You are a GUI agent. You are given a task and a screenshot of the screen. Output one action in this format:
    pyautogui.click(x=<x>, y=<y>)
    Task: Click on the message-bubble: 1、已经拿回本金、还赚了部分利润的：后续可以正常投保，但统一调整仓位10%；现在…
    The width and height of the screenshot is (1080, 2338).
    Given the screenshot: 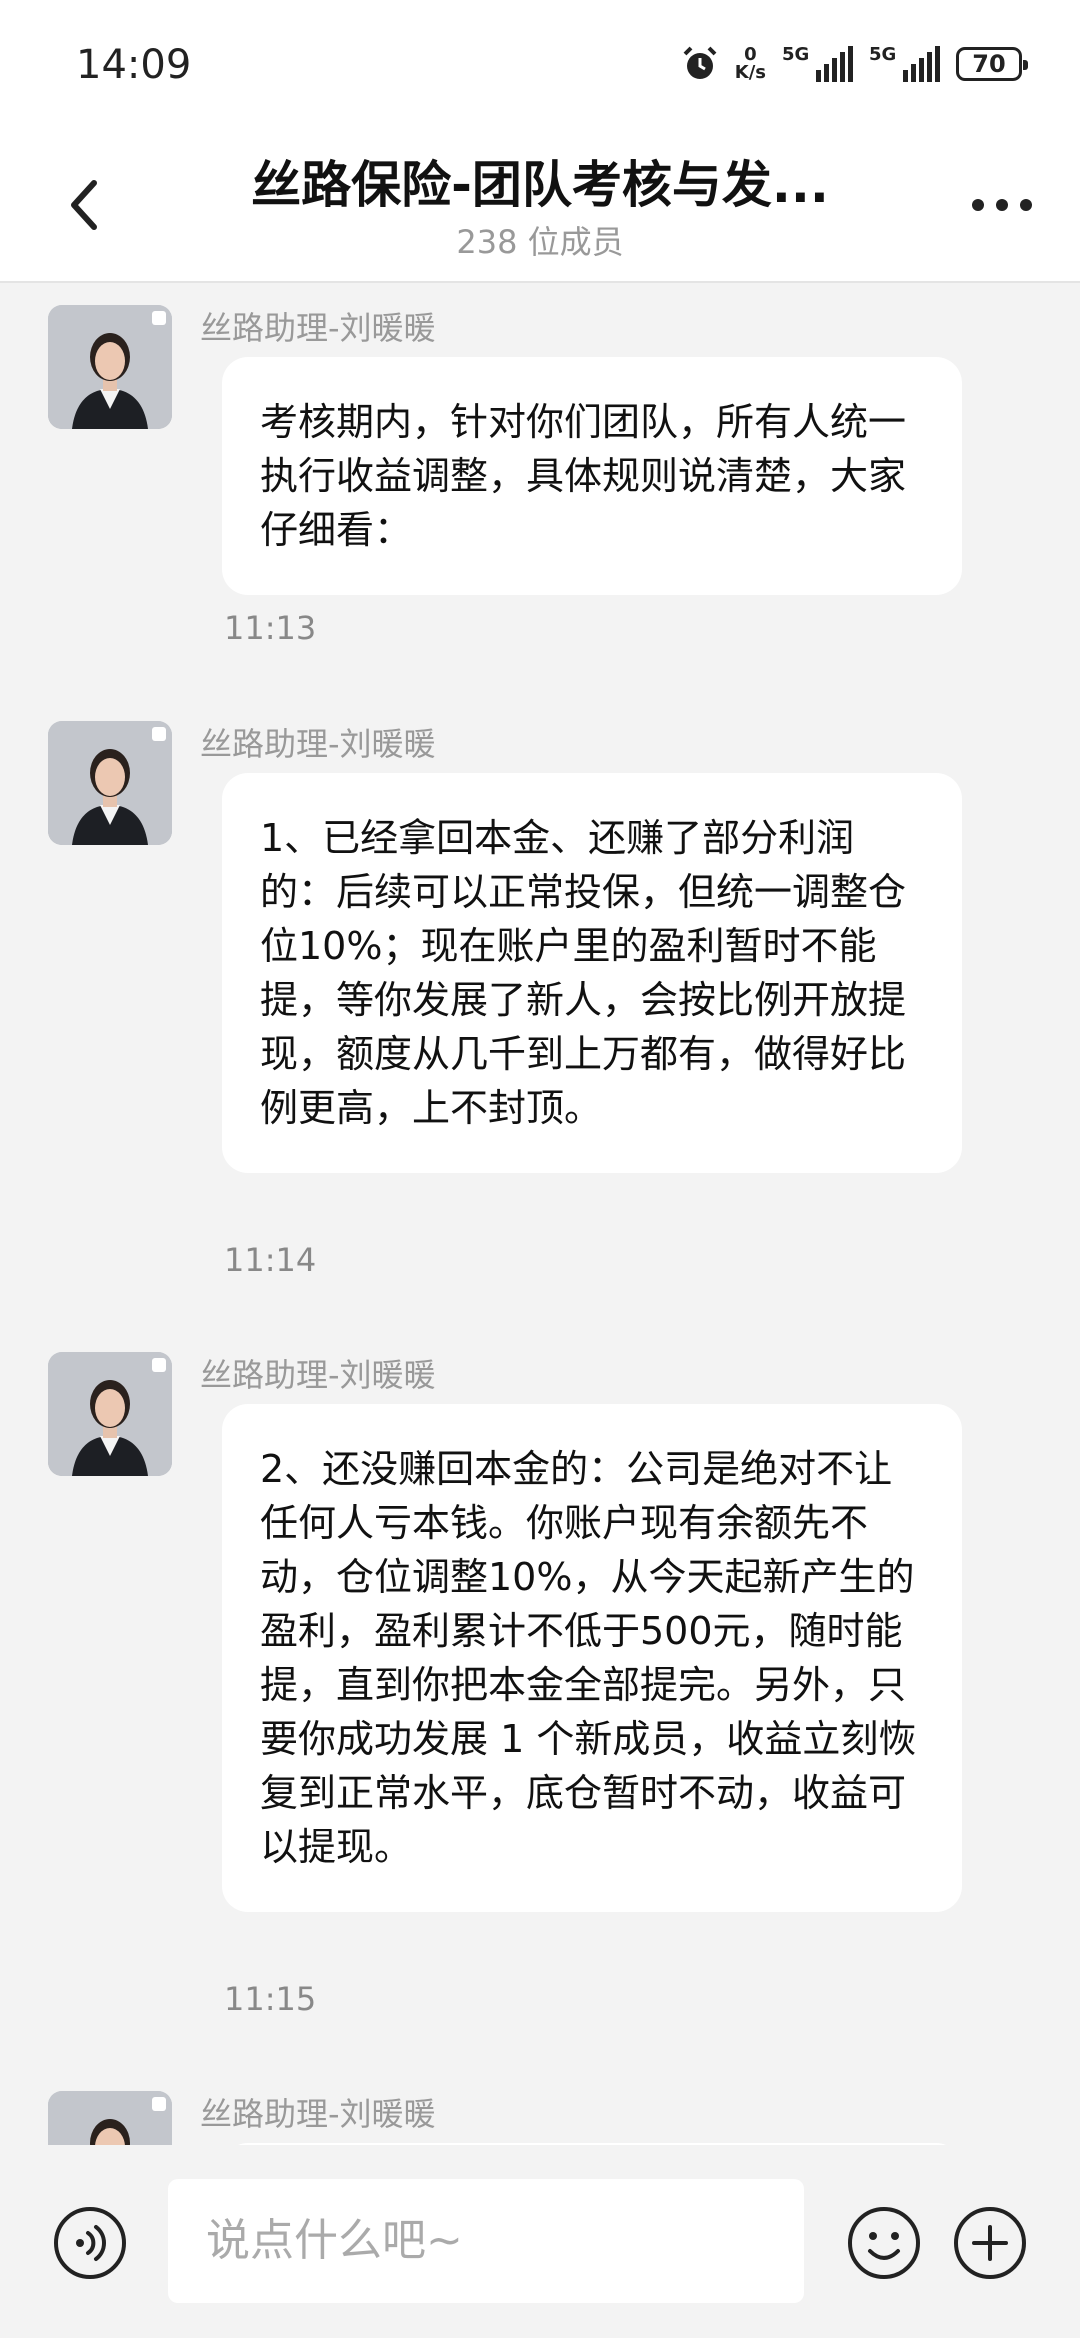 What is the action you would take?
    pyautogui.click(x=592, y=973)
    